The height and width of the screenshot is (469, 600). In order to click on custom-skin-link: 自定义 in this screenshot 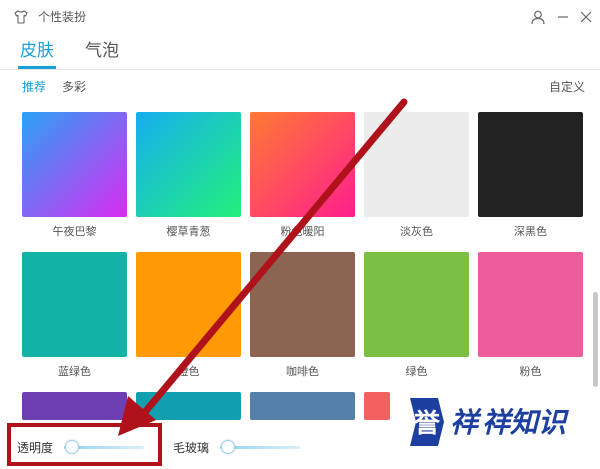, I will do `click(567, 87)`.